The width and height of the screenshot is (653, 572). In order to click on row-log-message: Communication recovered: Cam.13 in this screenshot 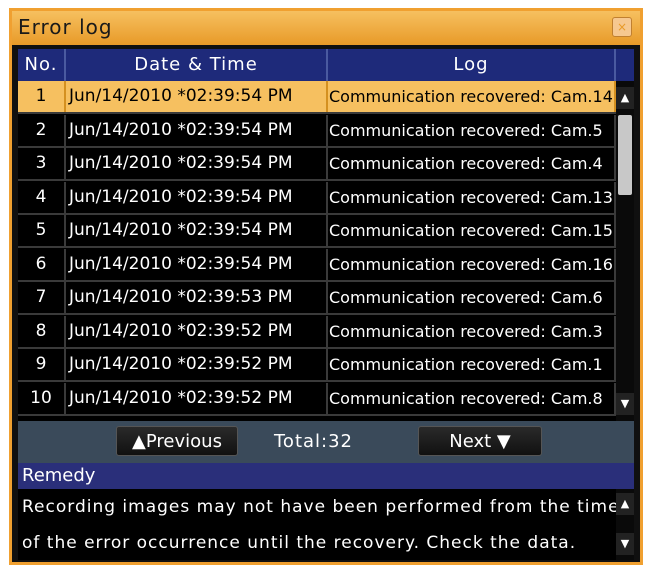, I will do `click(472, 197)`.